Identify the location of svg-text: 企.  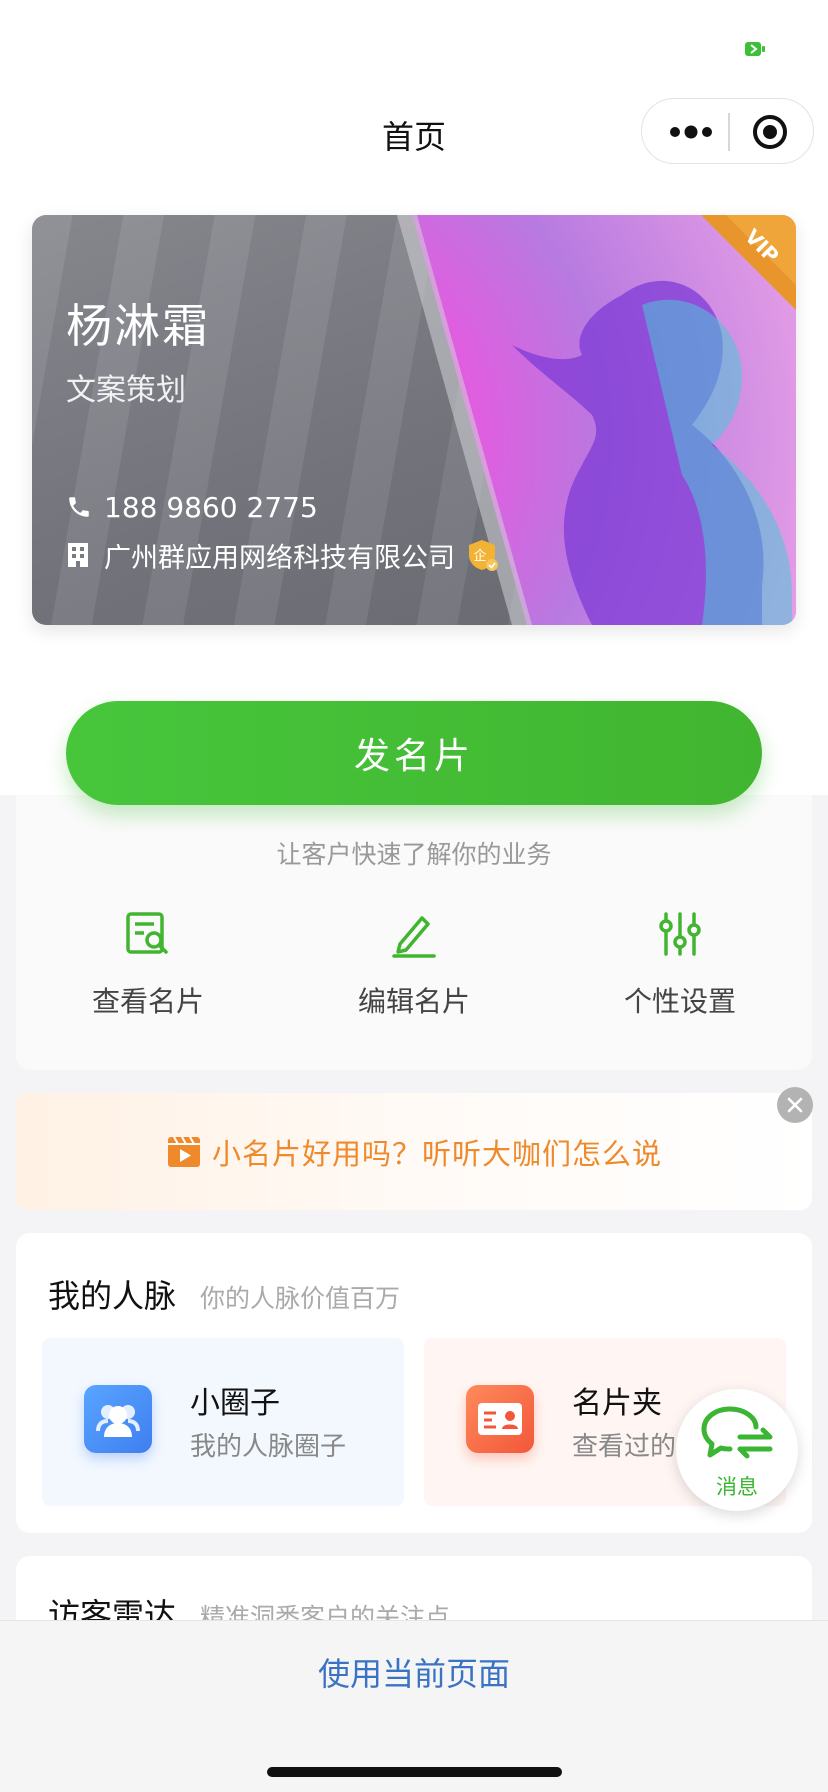
(479, 556).